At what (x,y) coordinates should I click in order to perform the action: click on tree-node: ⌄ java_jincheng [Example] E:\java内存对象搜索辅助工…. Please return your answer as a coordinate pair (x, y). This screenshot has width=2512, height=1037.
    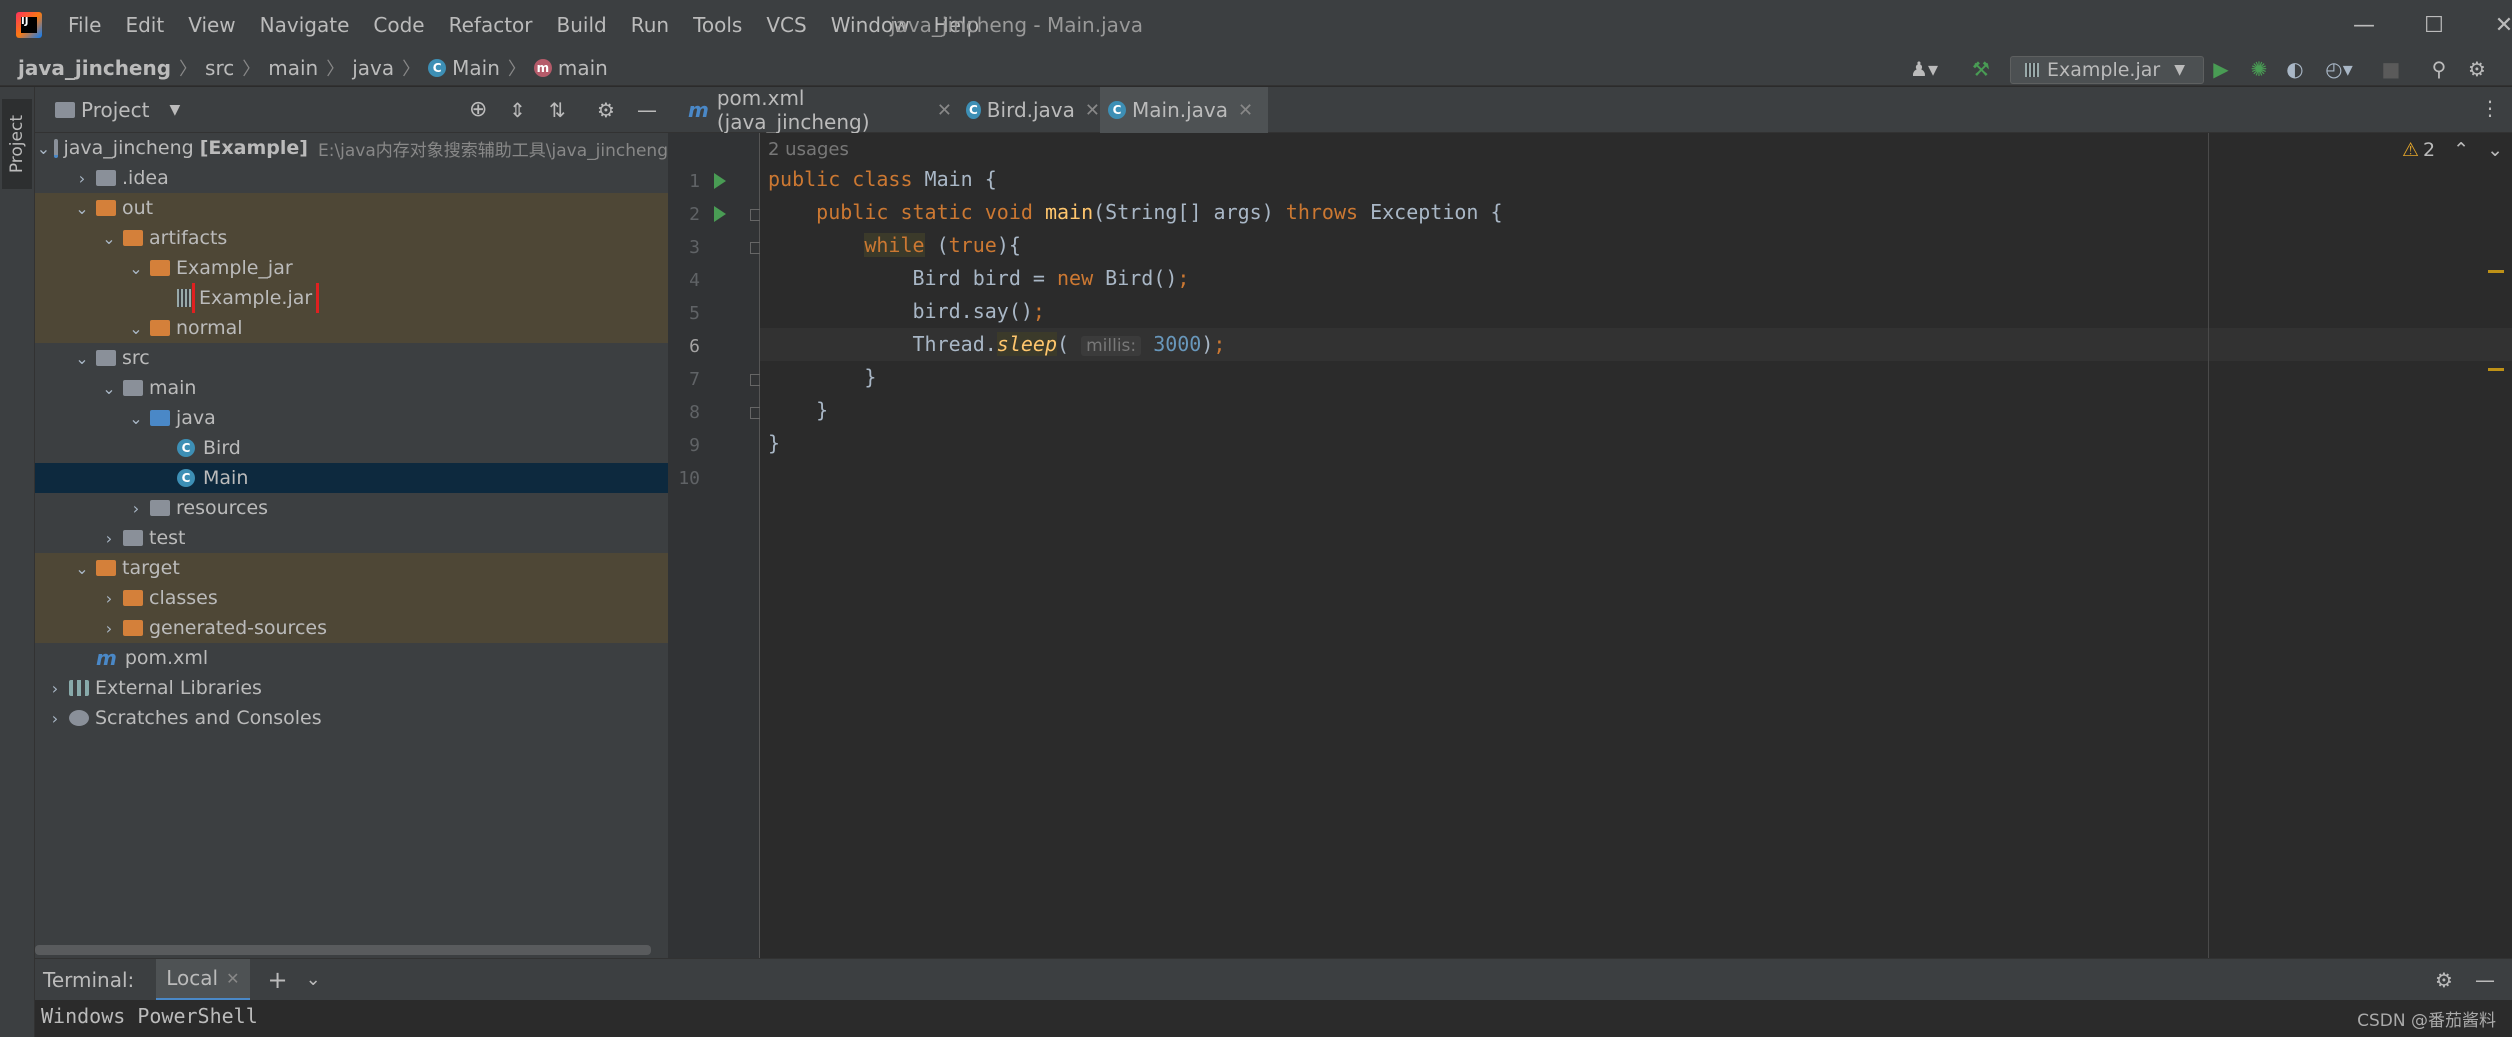
    Looking at the image, I should click on (351, 148).